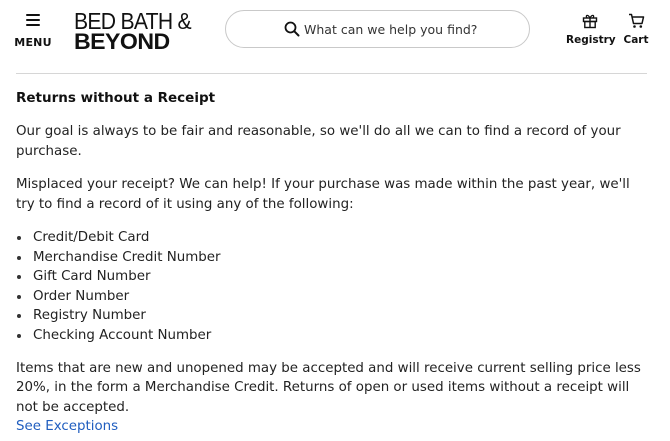 The height and width of the screenshot is (441, 670). What do you see at coordinates (33, 42) in the screenshot?
I see `menu-label: MENU` at bounding box center [33, 42].